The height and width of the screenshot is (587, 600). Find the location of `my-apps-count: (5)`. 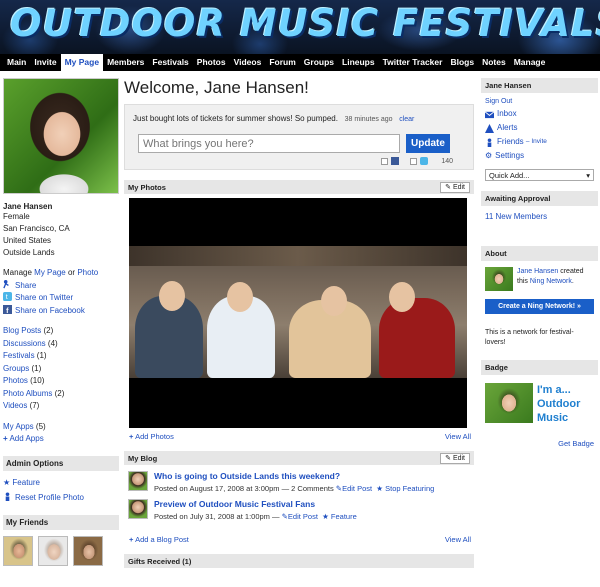

my-apps-count: (5) is located at coordinates (40, 426).